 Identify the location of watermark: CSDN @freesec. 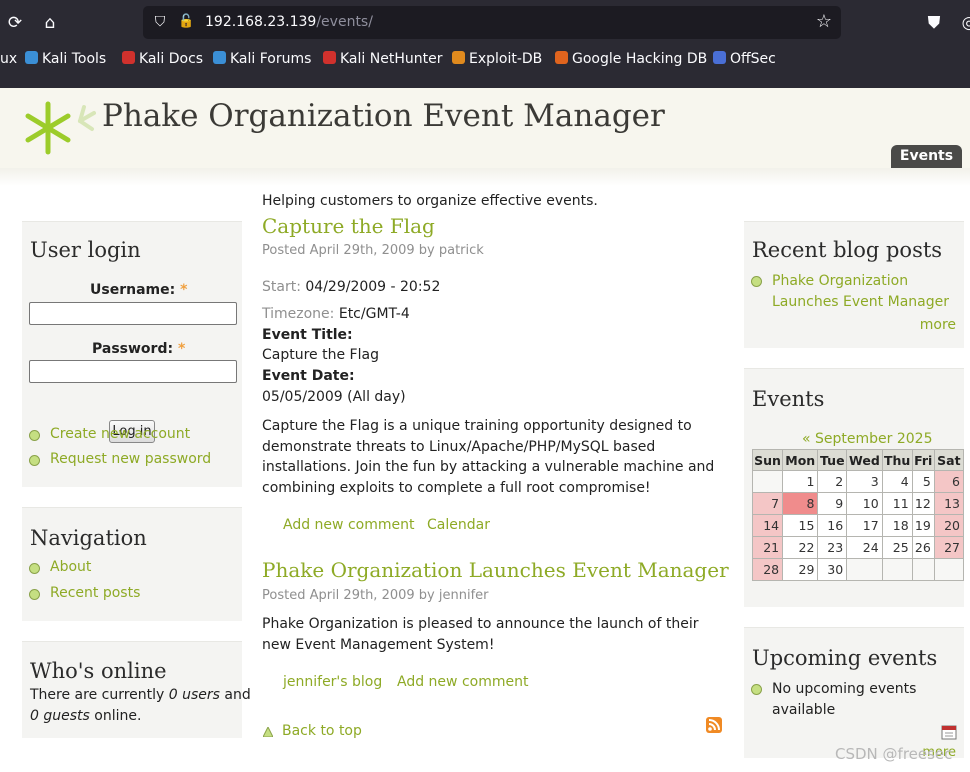
(894, 754).